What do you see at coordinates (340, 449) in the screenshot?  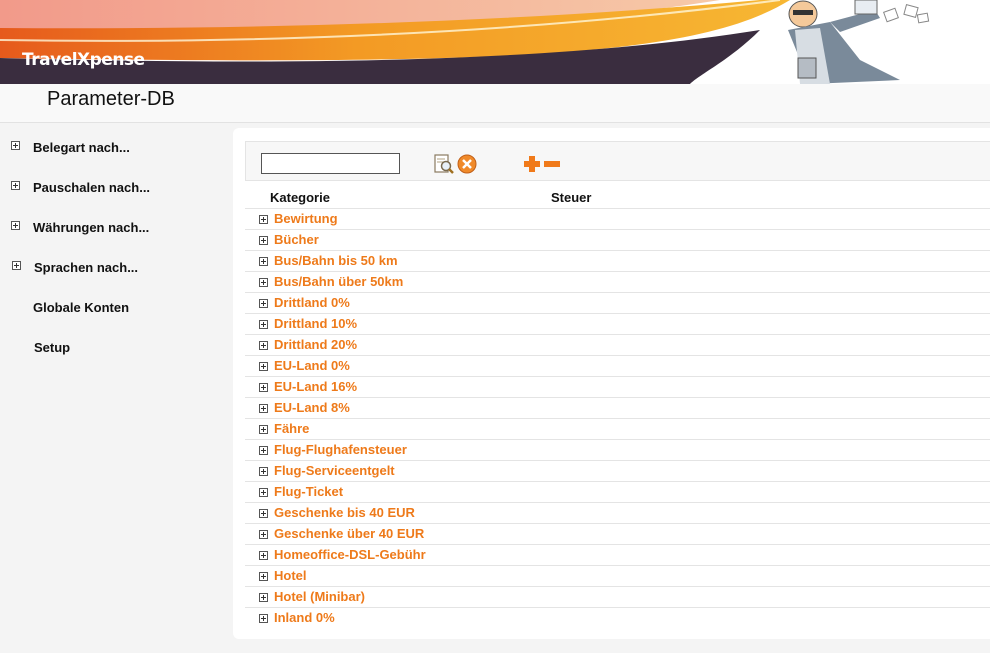 I see `row-label: Flug-Flughafensteuer` at bounding box center [340, 449].